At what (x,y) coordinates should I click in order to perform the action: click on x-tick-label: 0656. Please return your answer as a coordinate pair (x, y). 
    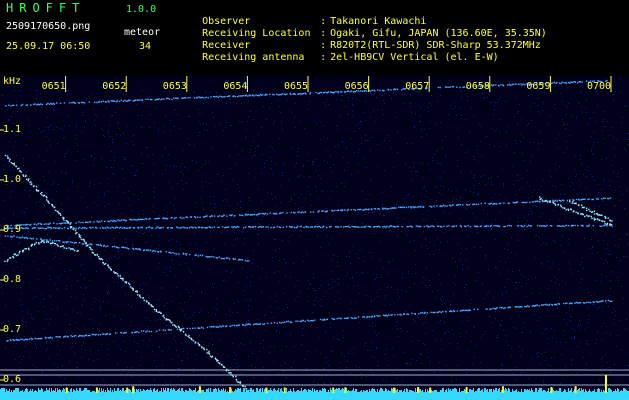
    Looking at the image, I should click on (356, 86).